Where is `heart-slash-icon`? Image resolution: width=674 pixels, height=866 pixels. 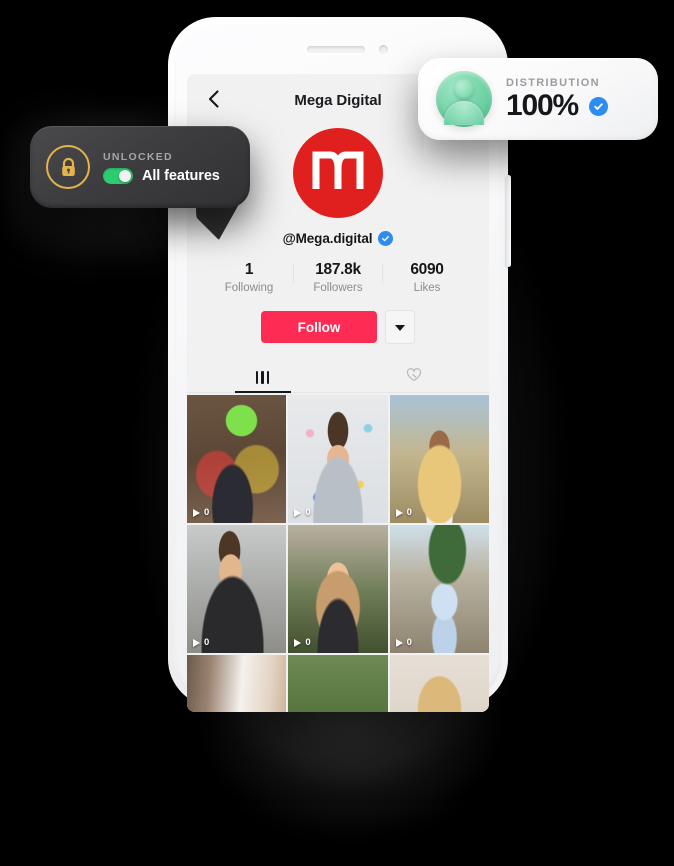 heart-slash-icon is located at coordinates (414, 377).